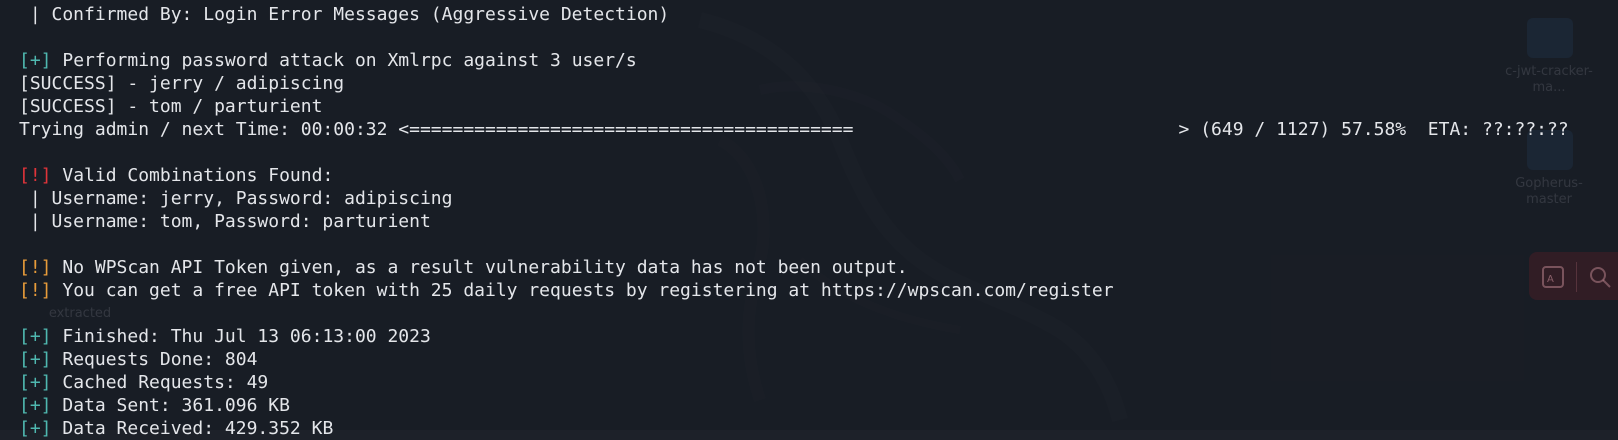 Image resolution: width=1618 pixels, height=440 pixels. I want to click on folder-icon, so click(1550, 38).